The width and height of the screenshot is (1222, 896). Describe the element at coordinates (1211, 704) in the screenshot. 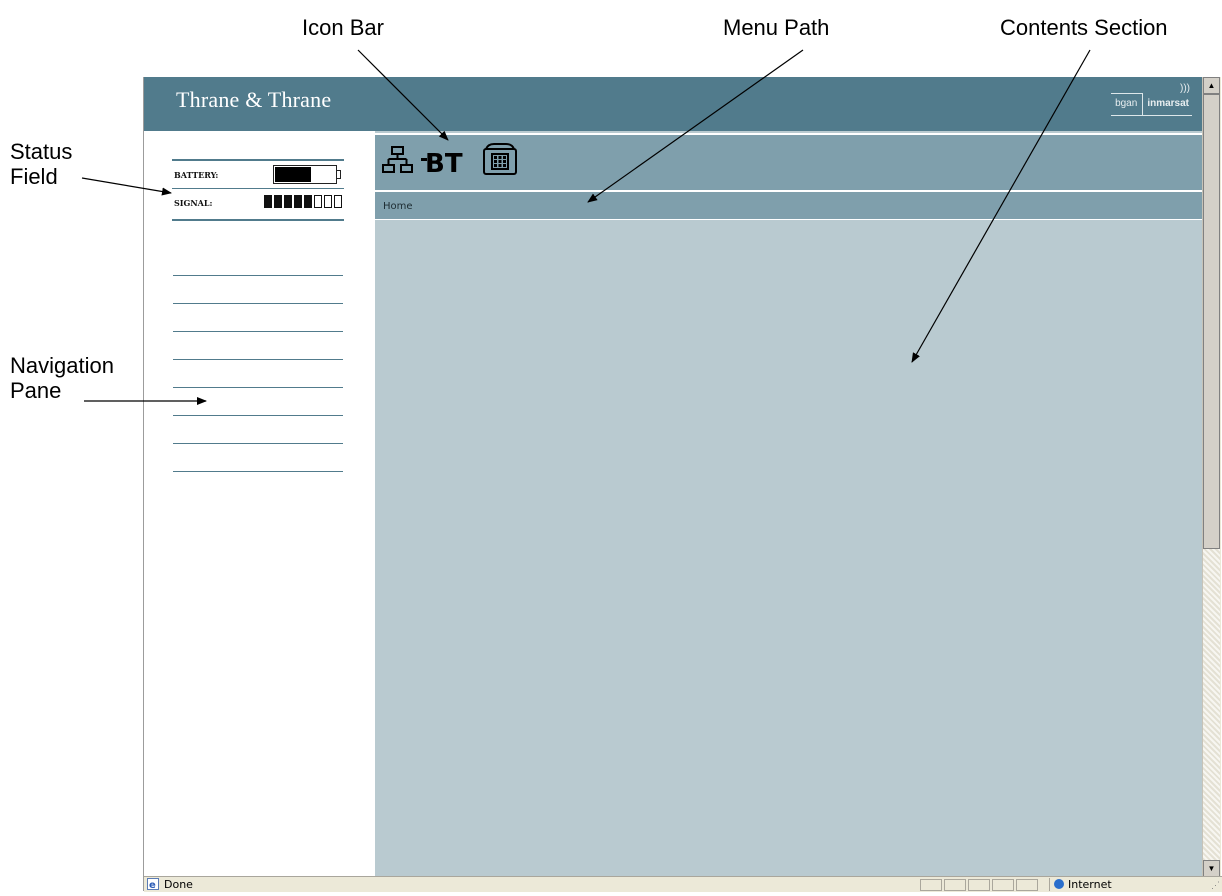

I see `scroll-track` at that location.